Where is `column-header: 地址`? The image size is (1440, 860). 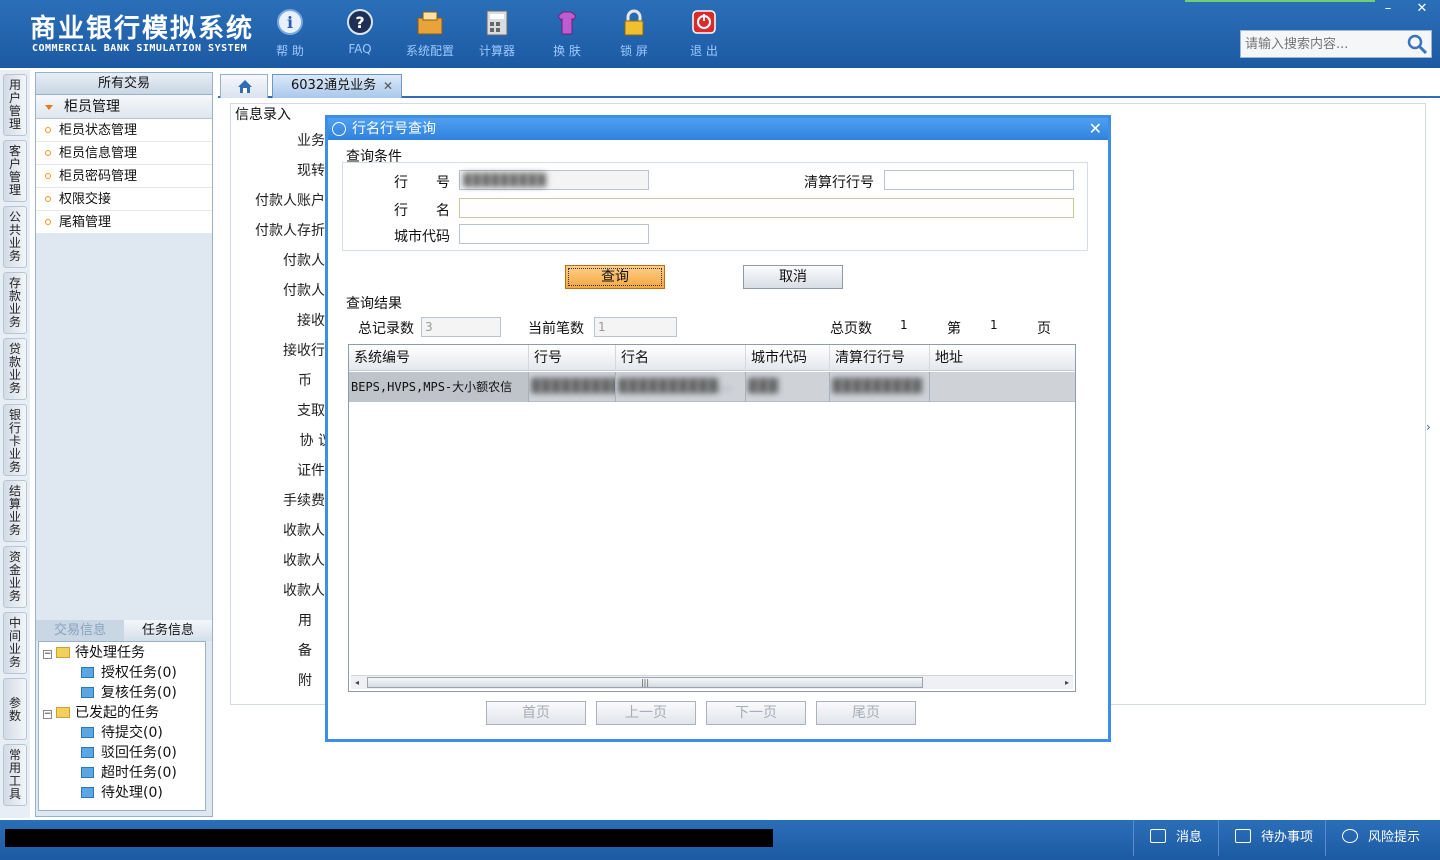
column-header: 地址 is located at coordinates (1002, 358).